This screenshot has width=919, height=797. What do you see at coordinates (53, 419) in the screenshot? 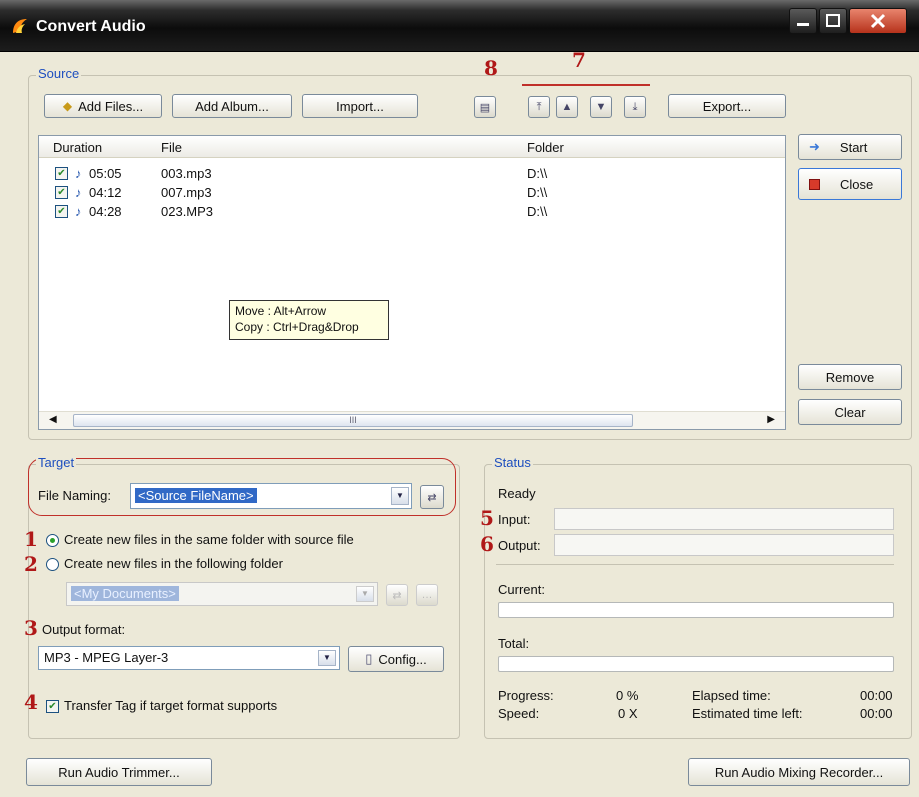
I see `scroll-left-icon: ◀` at bounding box center [53, 419].